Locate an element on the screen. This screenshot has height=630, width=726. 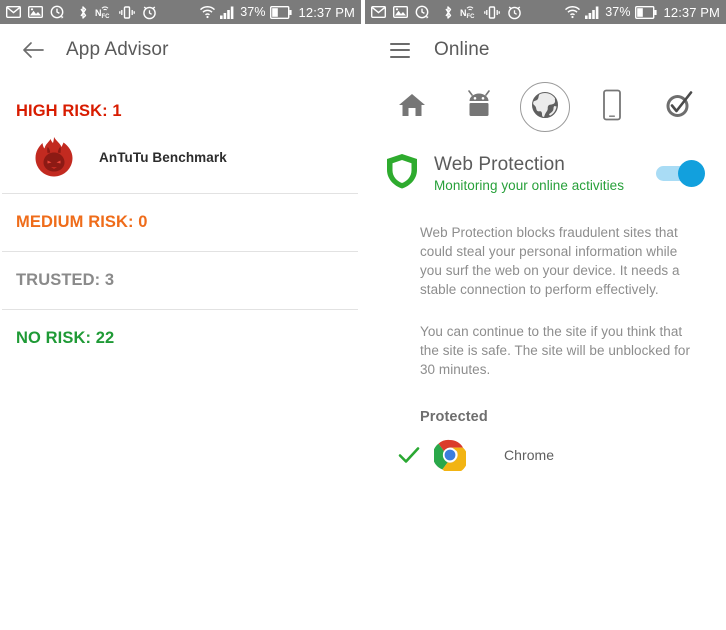
high-risk-header: HIGH RISK: 1 is located at coordinates (180, 111).